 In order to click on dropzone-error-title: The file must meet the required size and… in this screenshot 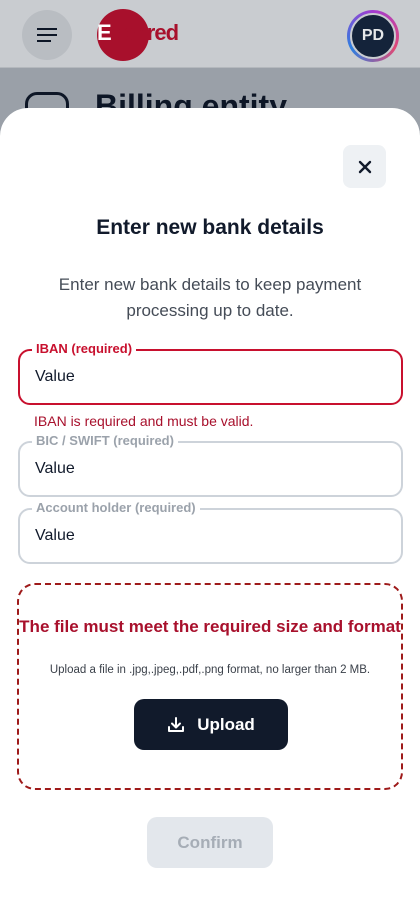, I will do `click(210, 626)`.